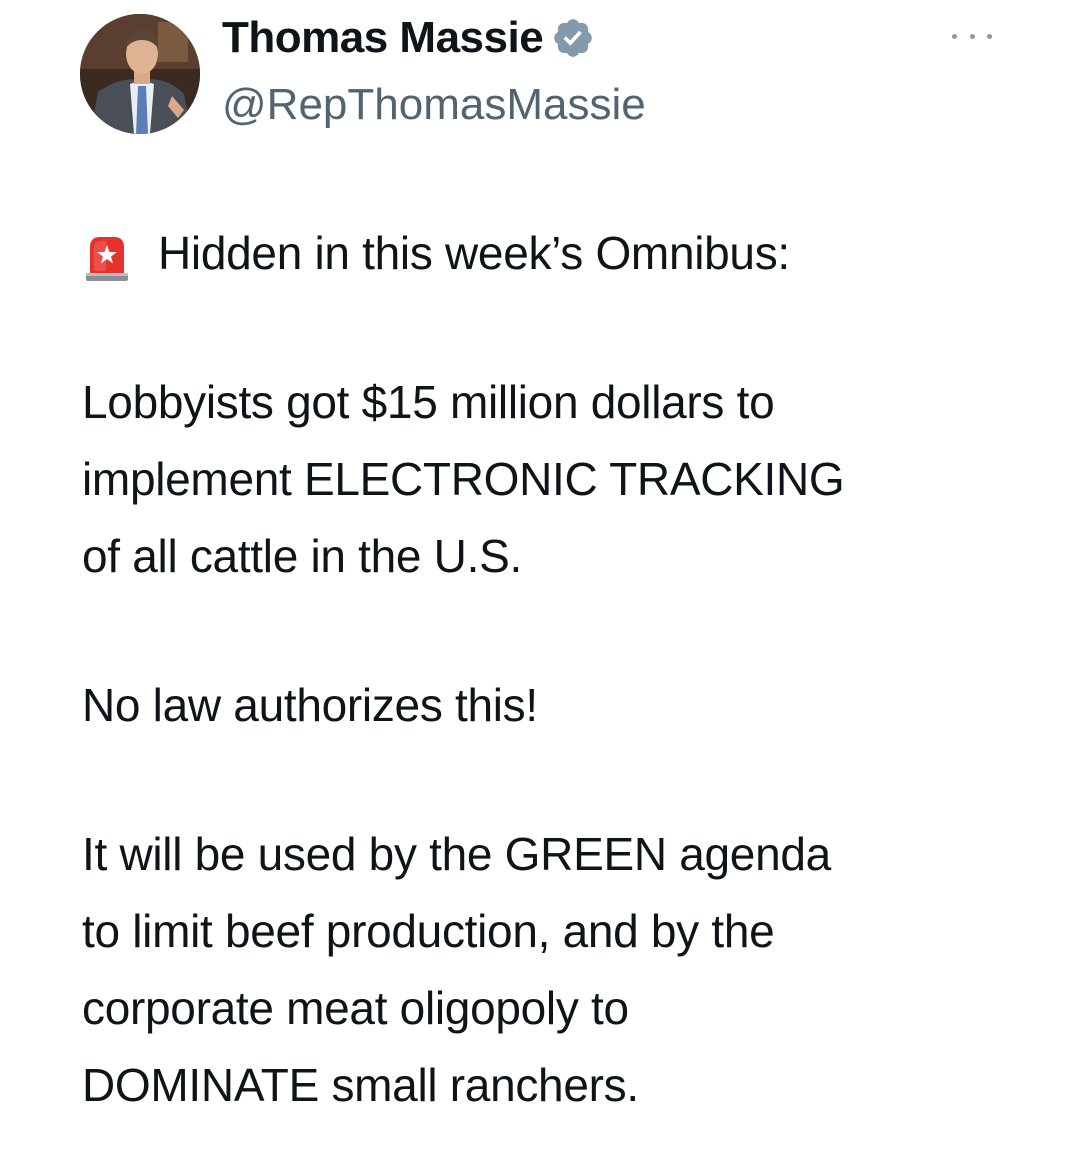 This screenshot has height=1164, width=1080. I want to click on tweet-first-line: Hidden in this week’s Omnibus:, so click(542, 253).